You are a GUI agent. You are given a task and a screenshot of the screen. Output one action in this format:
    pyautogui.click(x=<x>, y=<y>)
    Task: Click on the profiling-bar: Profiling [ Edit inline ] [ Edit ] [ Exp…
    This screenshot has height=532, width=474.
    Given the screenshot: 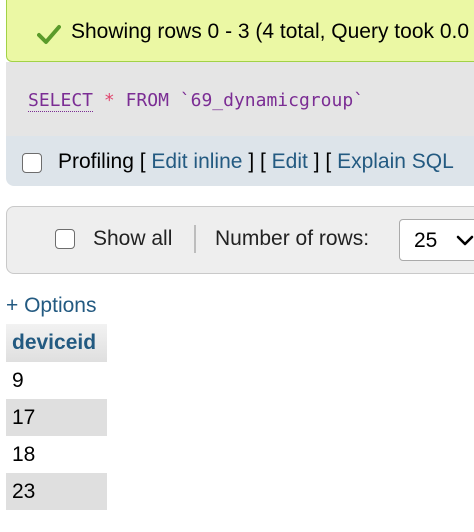 What is the action you would take?
    pyautogui.click(x=240, y=161)
    